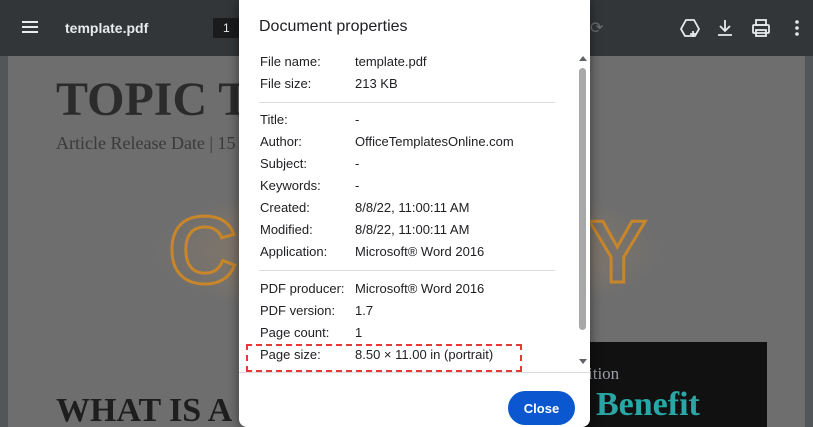  What do you see at coordinates (290, 185) in the screenshot?
I see `prop-key: Keywords:` at bounding box center [290, 185].